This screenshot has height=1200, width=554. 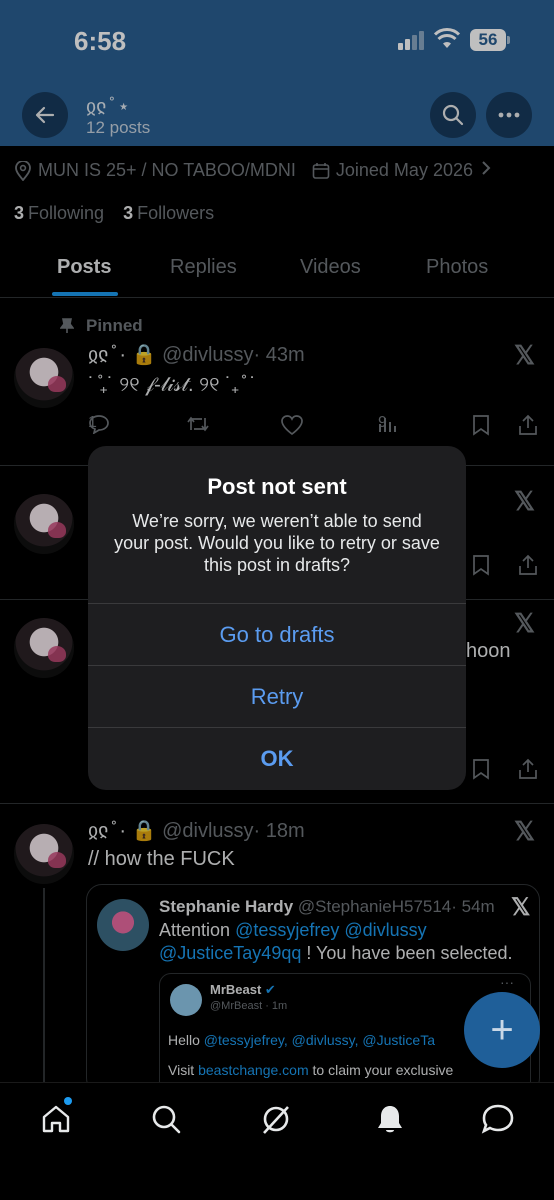 I want to click on chat-icon, so click(x=497, y=1119).